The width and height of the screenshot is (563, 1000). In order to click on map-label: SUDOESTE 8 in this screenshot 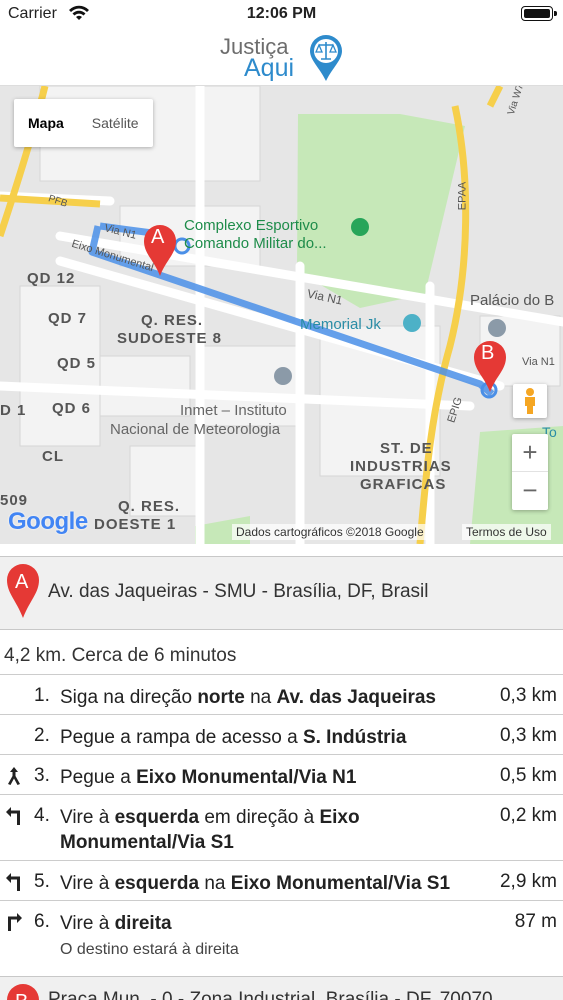, I will do `click(170, 338)`.